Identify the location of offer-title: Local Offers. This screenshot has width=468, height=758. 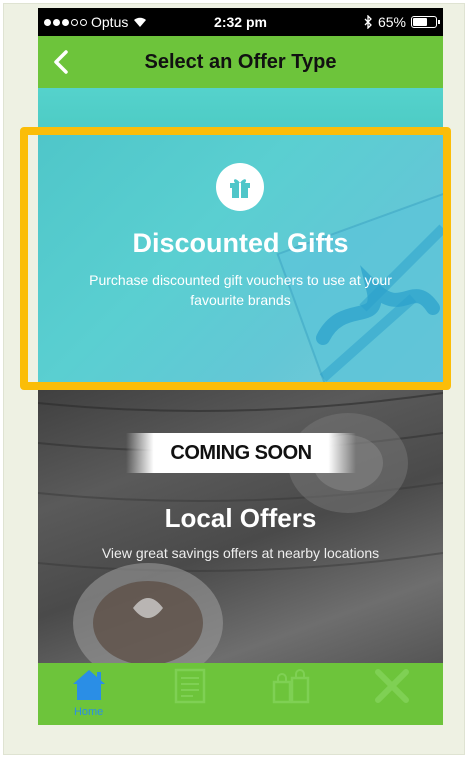
(240, 518).